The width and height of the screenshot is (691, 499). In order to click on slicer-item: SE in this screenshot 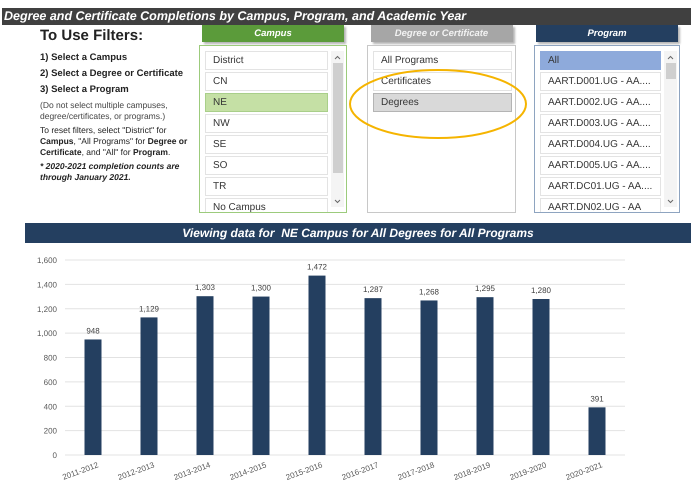, I will do `click(266, 144)`.